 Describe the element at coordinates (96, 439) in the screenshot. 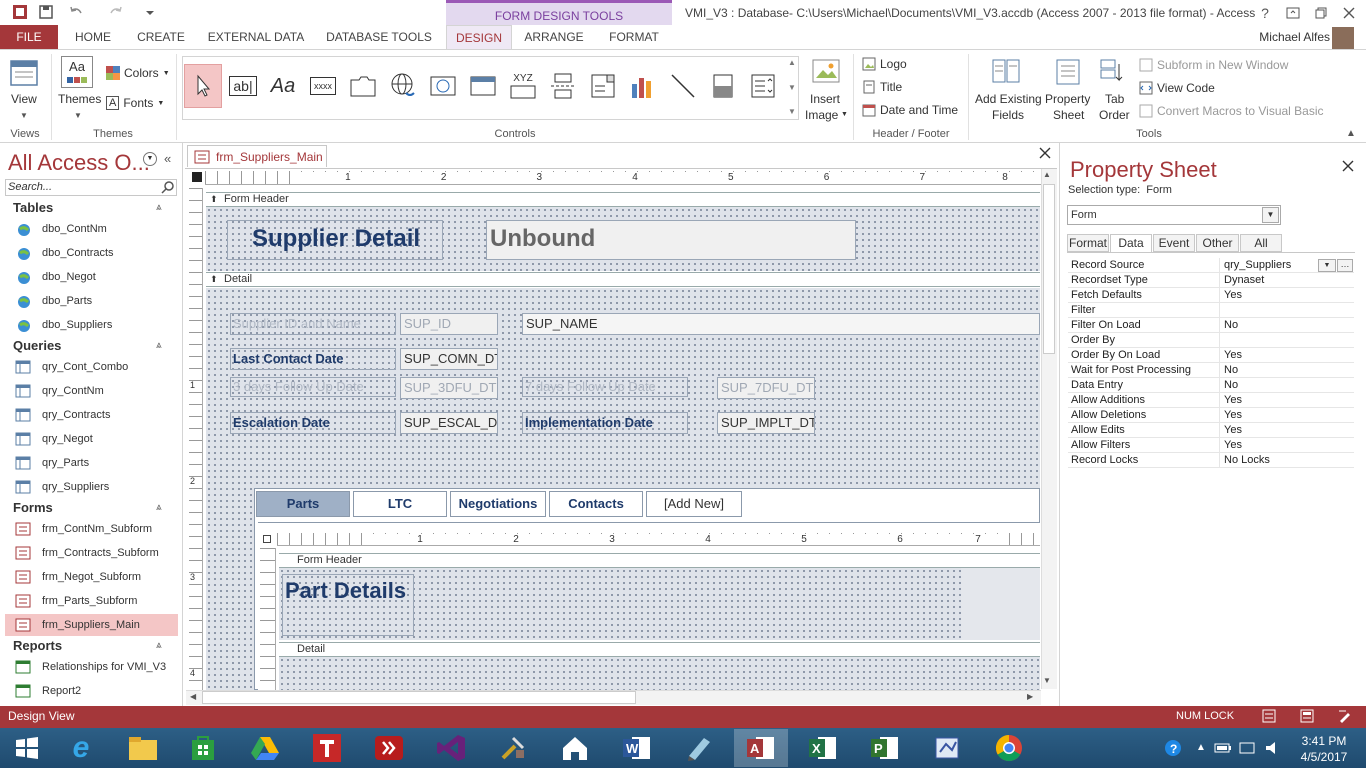

I see `nav-item-query: qry_Negot` at that location.